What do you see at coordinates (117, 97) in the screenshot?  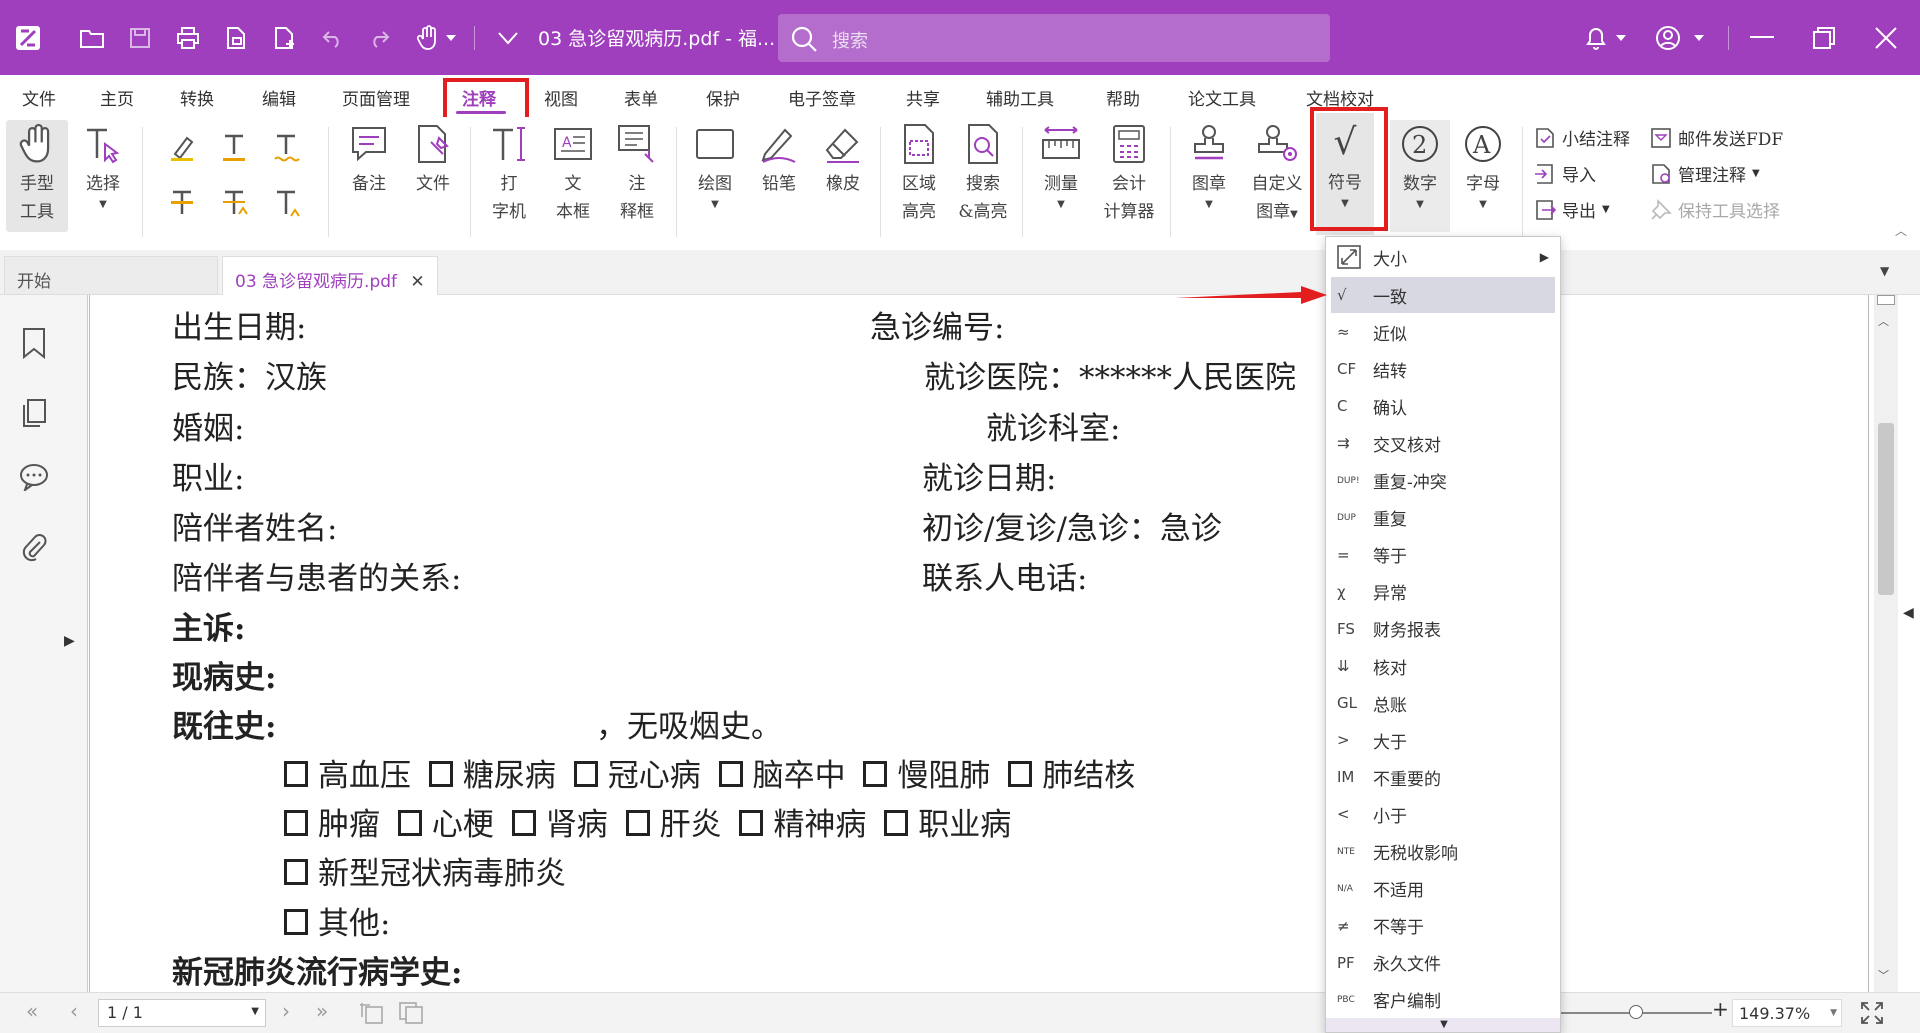 I see `menu-home: 主页` at bounding box center [117, 97].